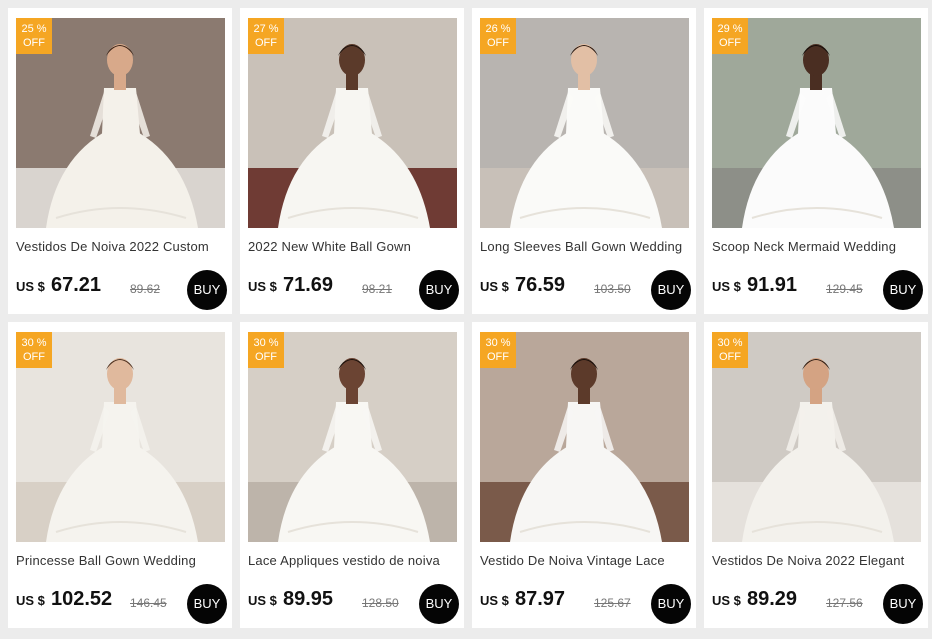 Image resolution: width=932 pixels, height=639 pixels. What do you see at coordinates (584, 123) in the screenshot?
I see `product-image: 26 % OFF` at bounding box center [584, 123].